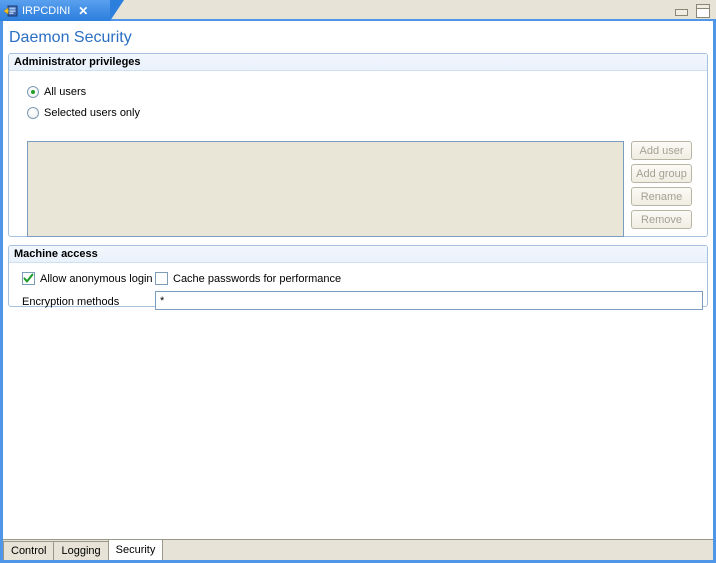  What do you see at coordinates (661, 173) in the screenshot?
I see `add-group-button: Add group` at bounding box center [661, 173].